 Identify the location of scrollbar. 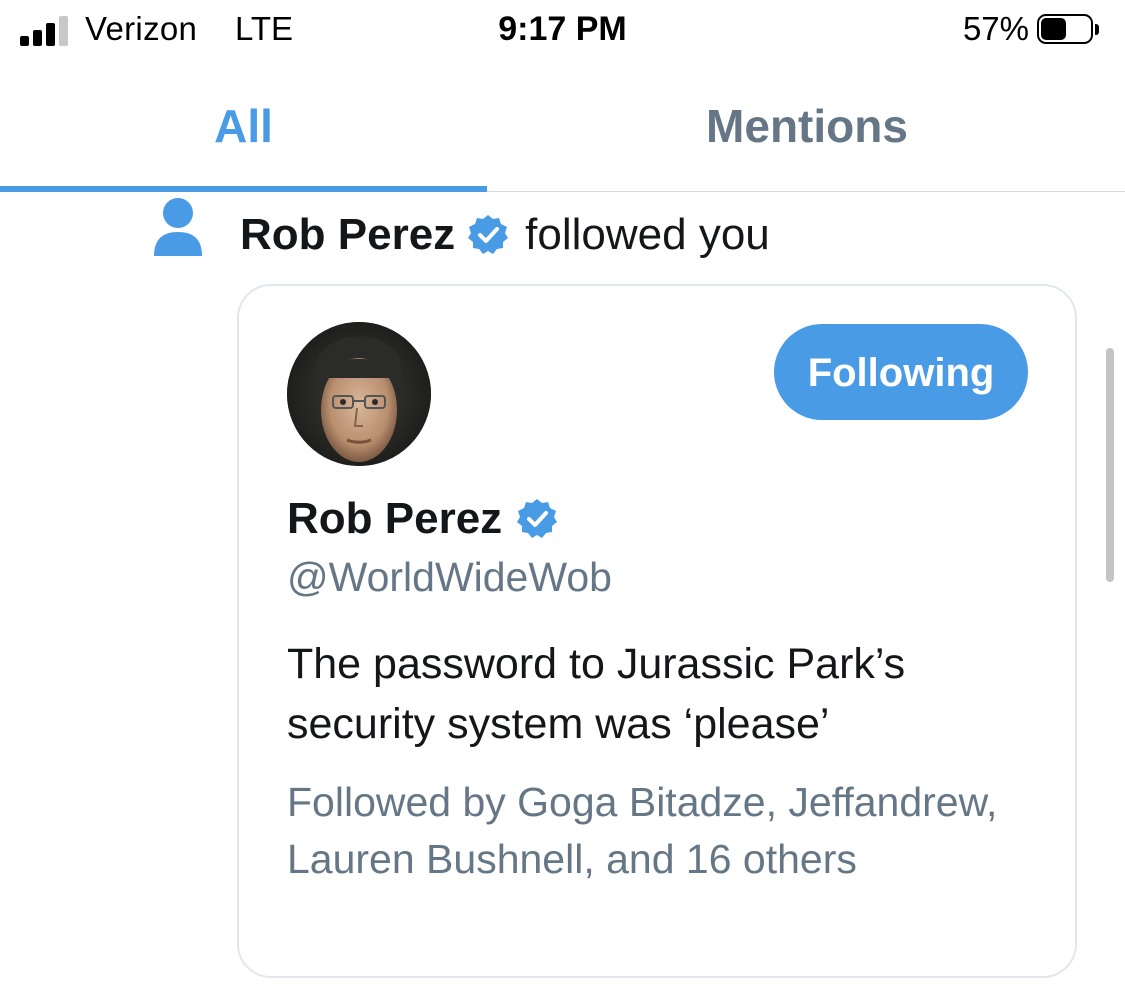
(1110, 465).